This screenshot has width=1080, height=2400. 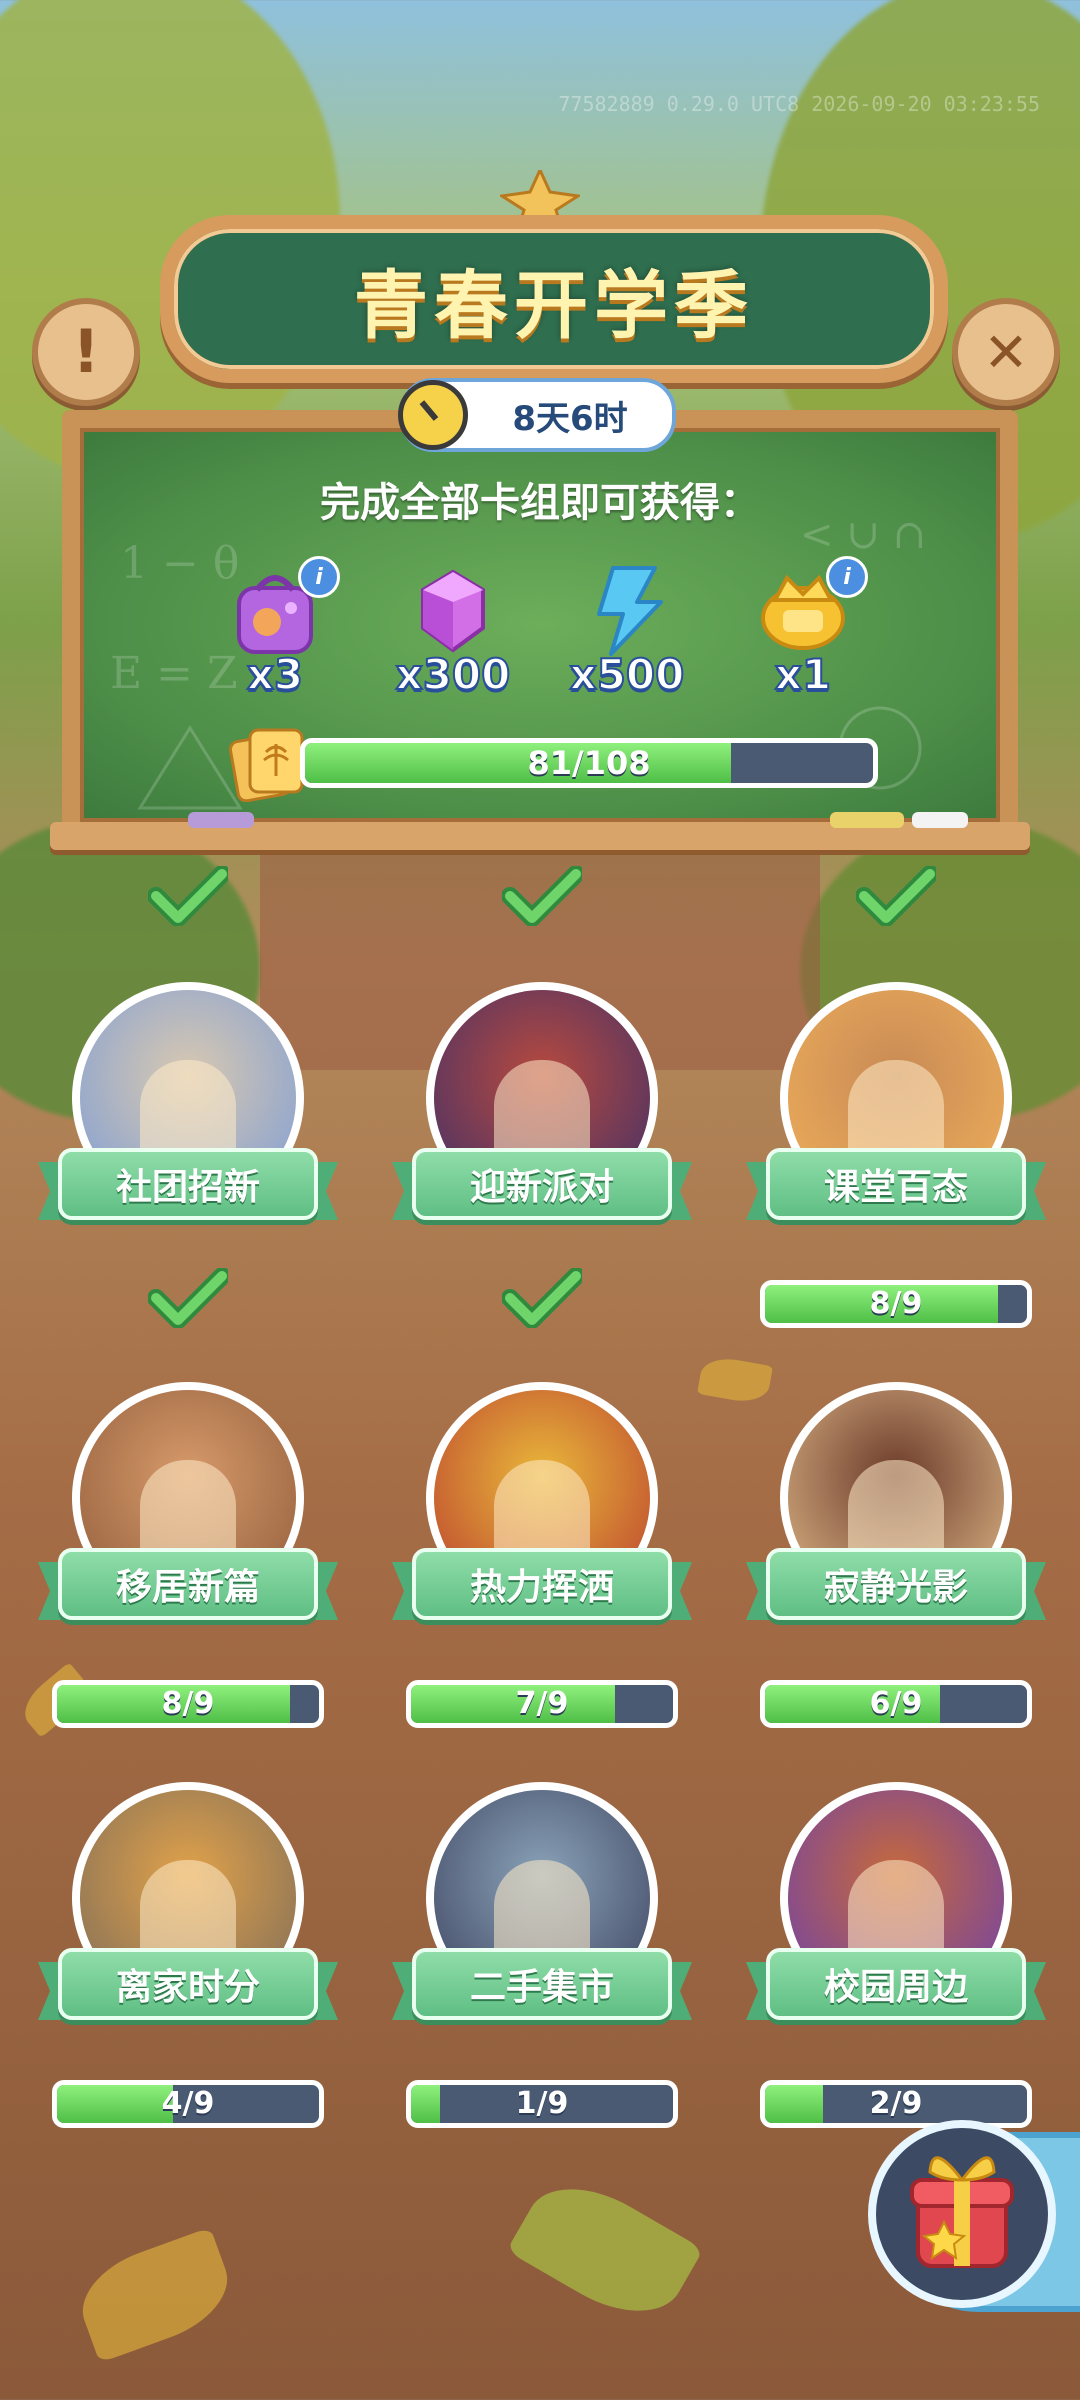 I want to click on album-progress-bar: 6/9, so click(x=896, y=1704).